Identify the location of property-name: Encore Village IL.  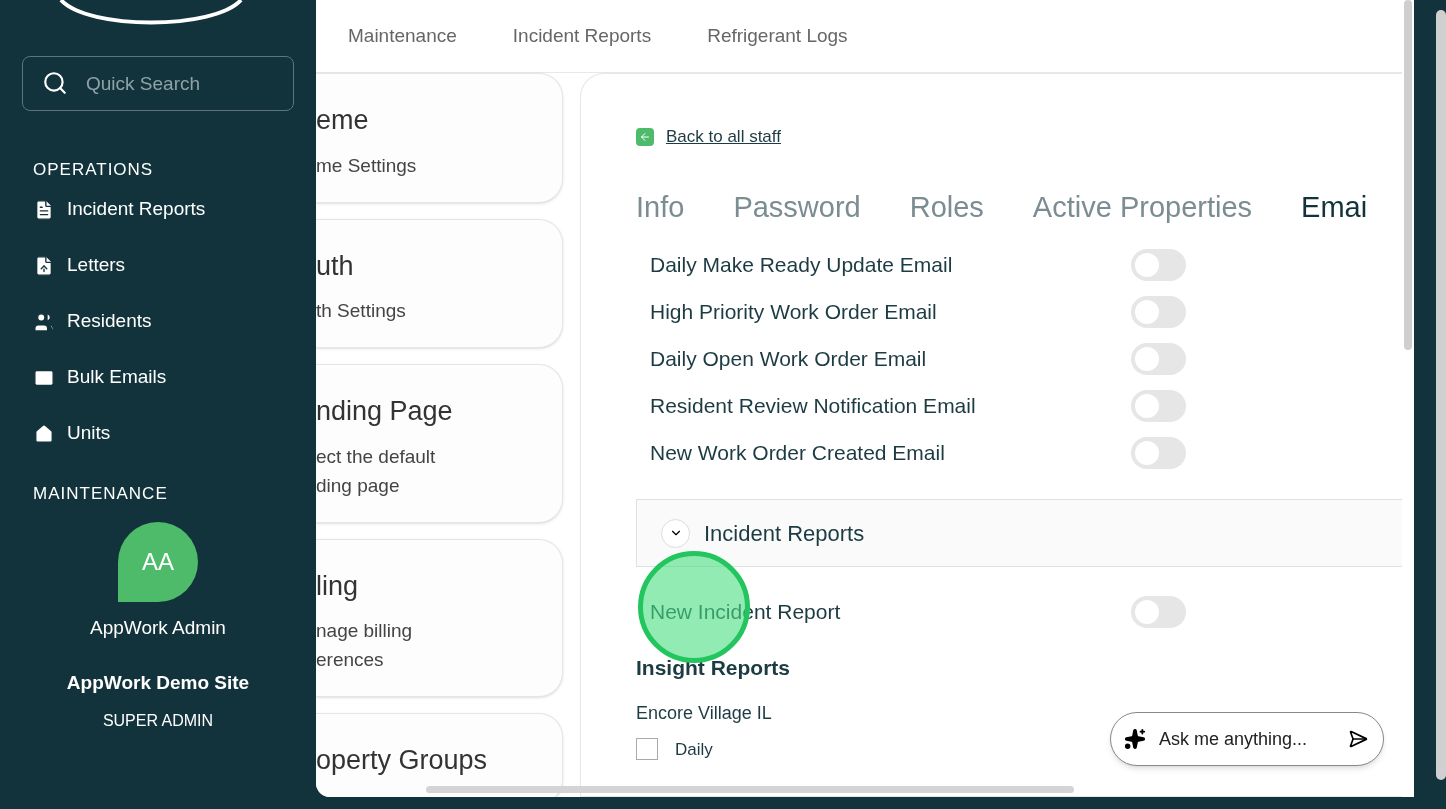
(704, 713).